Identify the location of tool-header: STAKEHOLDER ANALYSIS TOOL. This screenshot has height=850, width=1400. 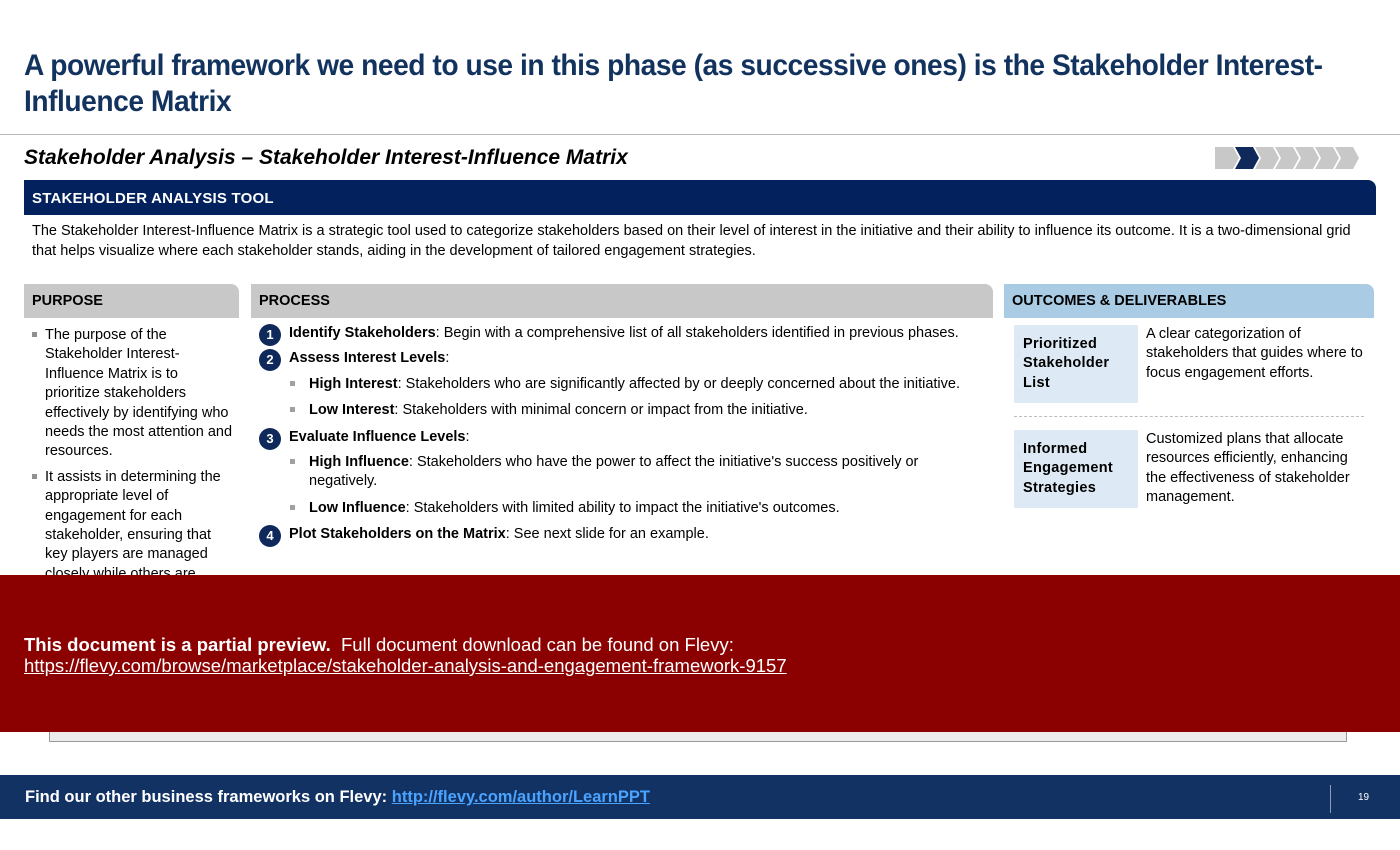
(700, 197).